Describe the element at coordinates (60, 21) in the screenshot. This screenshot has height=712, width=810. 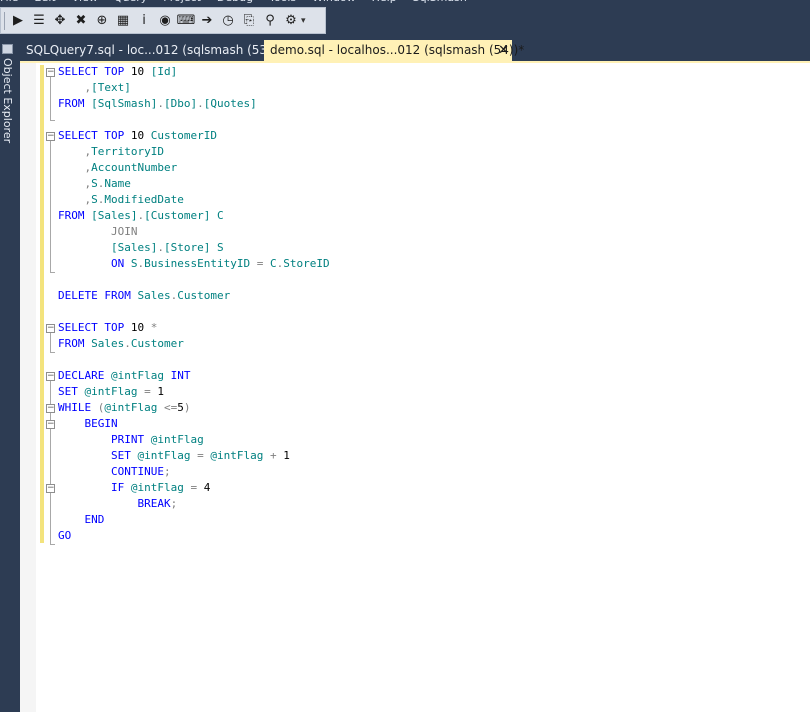
I see `move-arrows-icon: ✥` at that location.